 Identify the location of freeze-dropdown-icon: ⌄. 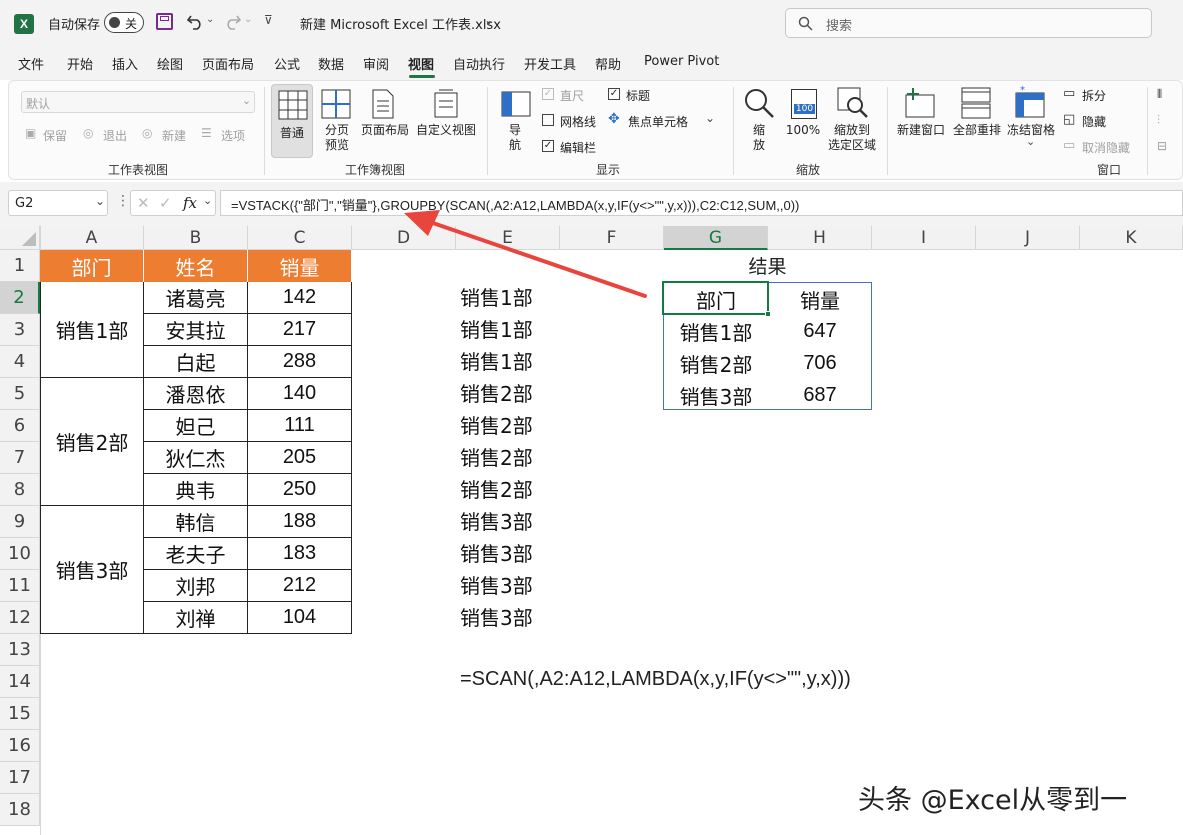
(1030, 141).